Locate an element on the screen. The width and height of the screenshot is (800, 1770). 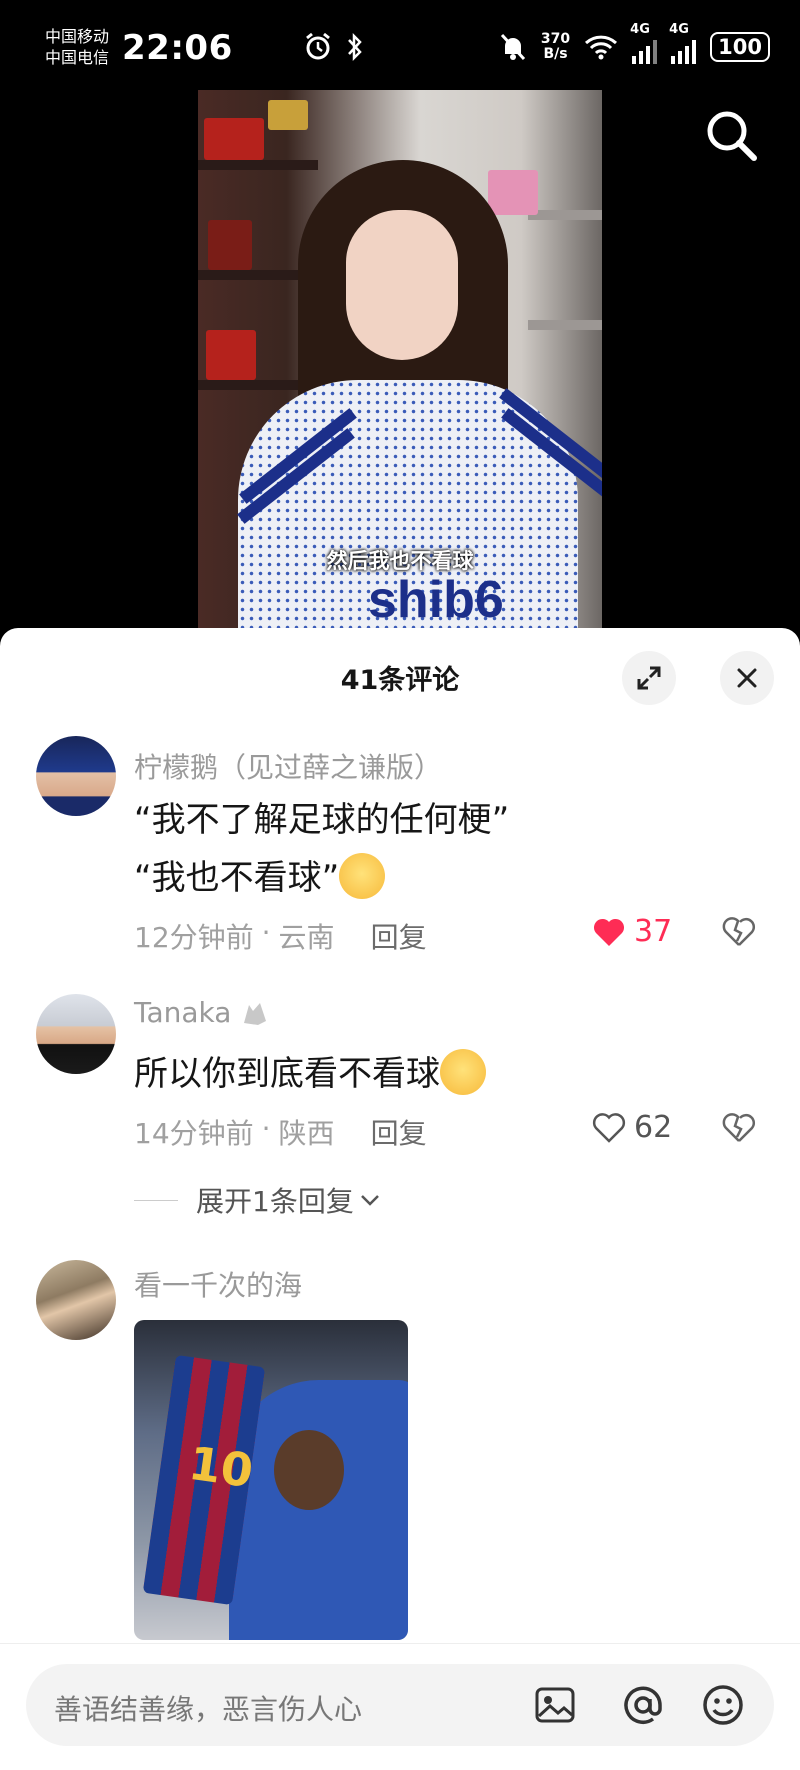
like-count: 62 is located at coordinates (653, 1127).